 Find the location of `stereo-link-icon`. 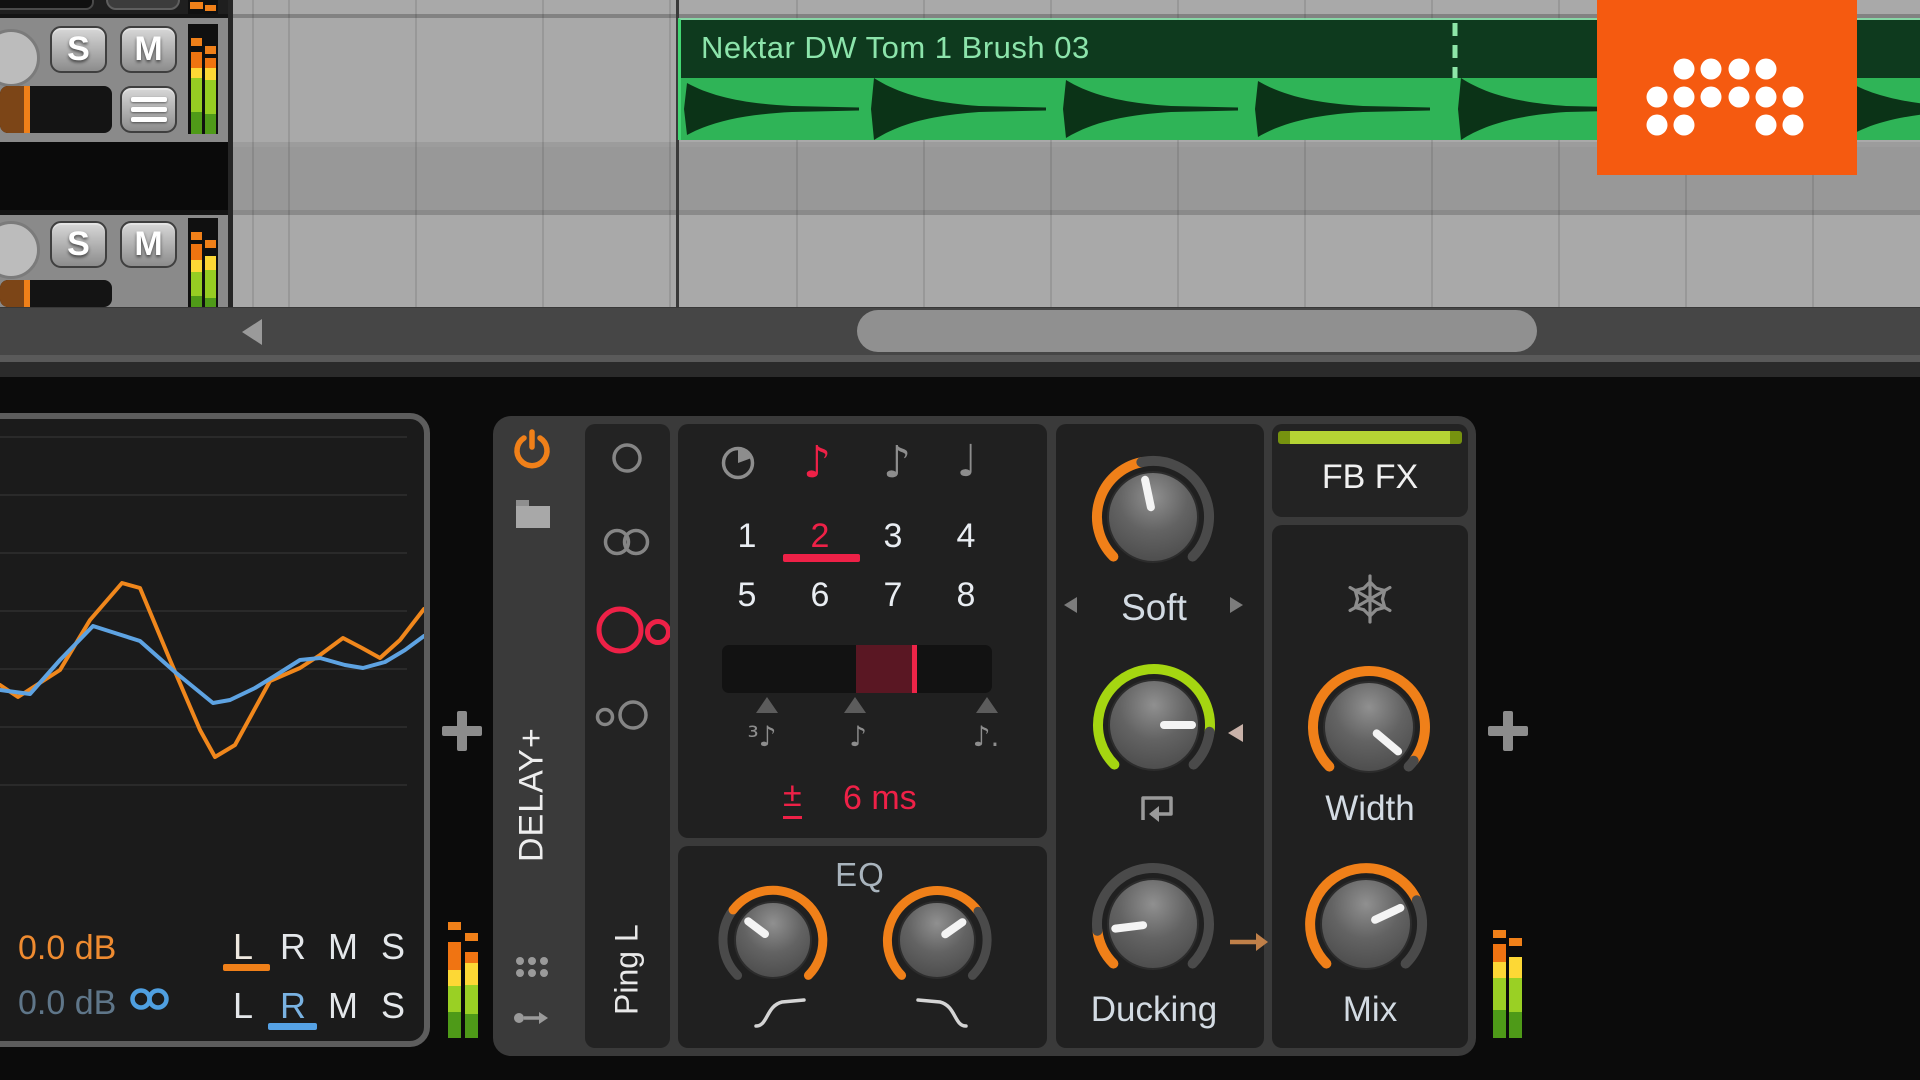

stereo-link-icon is located at coordinates (150, 999).